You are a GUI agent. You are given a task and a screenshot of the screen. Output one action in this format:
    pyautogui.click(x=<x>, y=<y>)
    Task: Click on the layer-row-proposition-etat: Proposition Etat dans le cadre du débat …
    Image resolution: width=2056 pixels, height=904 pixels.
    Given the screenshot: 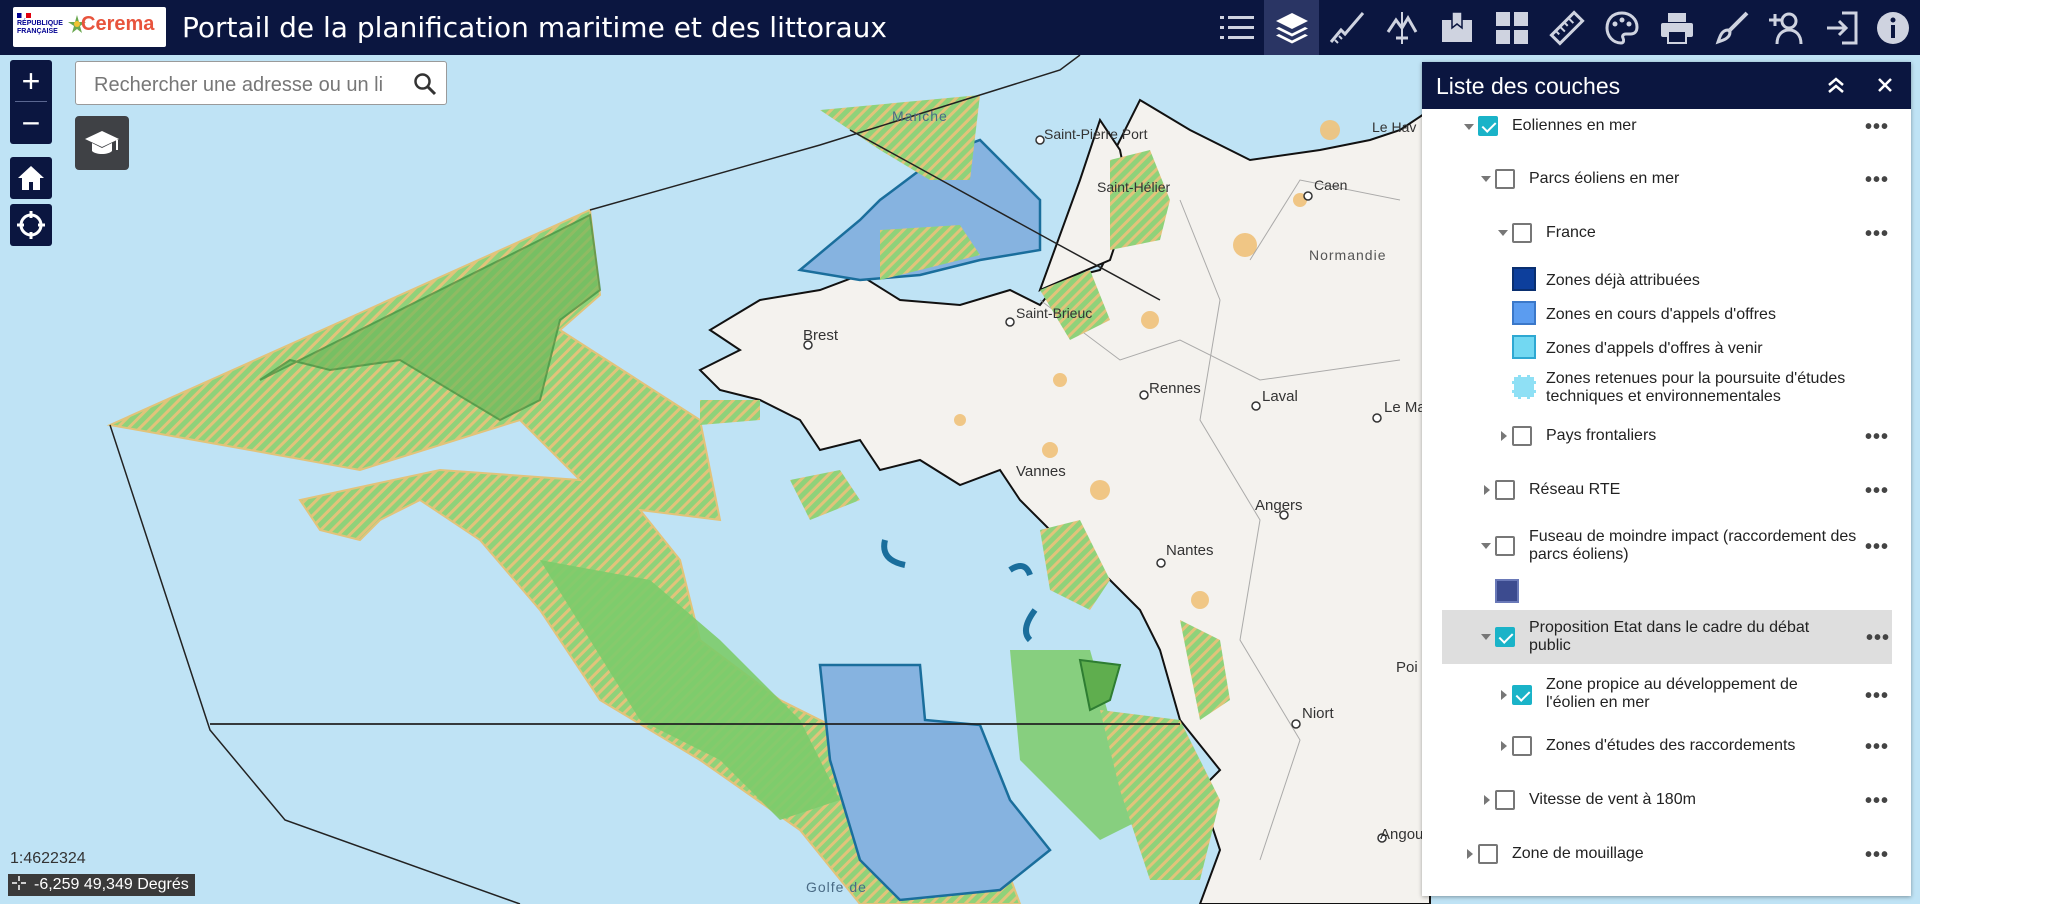 What is the action you would take?
    pyautogui.click(x=1667, y=637)
    